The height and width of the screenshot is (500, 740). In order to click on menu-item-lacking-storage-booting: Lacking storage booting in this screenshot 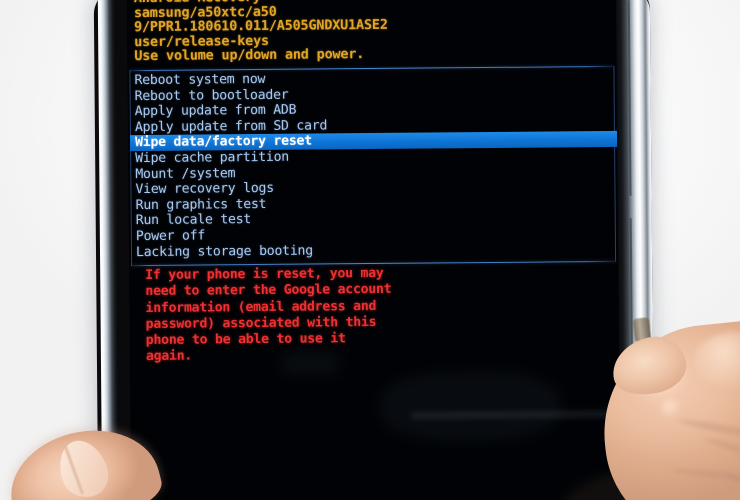, I will do `click(373, 250)`.